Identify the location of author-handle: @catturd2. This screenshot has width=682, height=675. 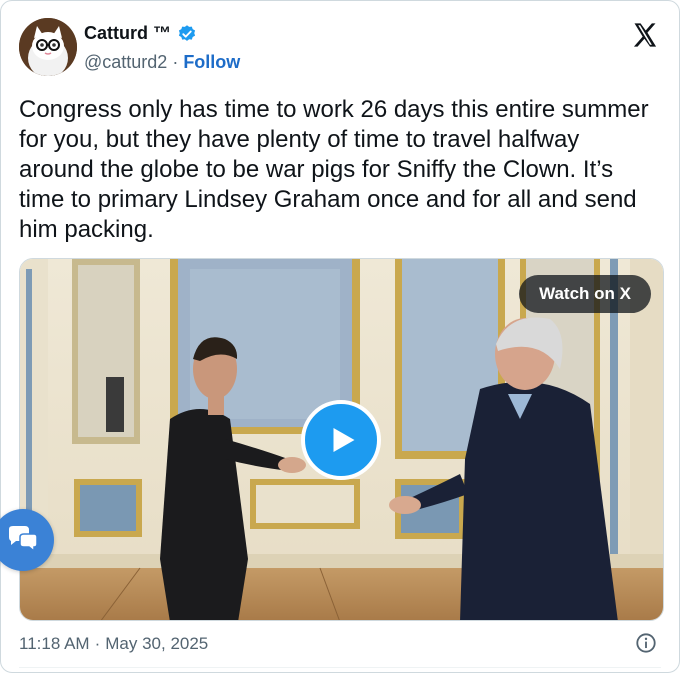
(125, 62).